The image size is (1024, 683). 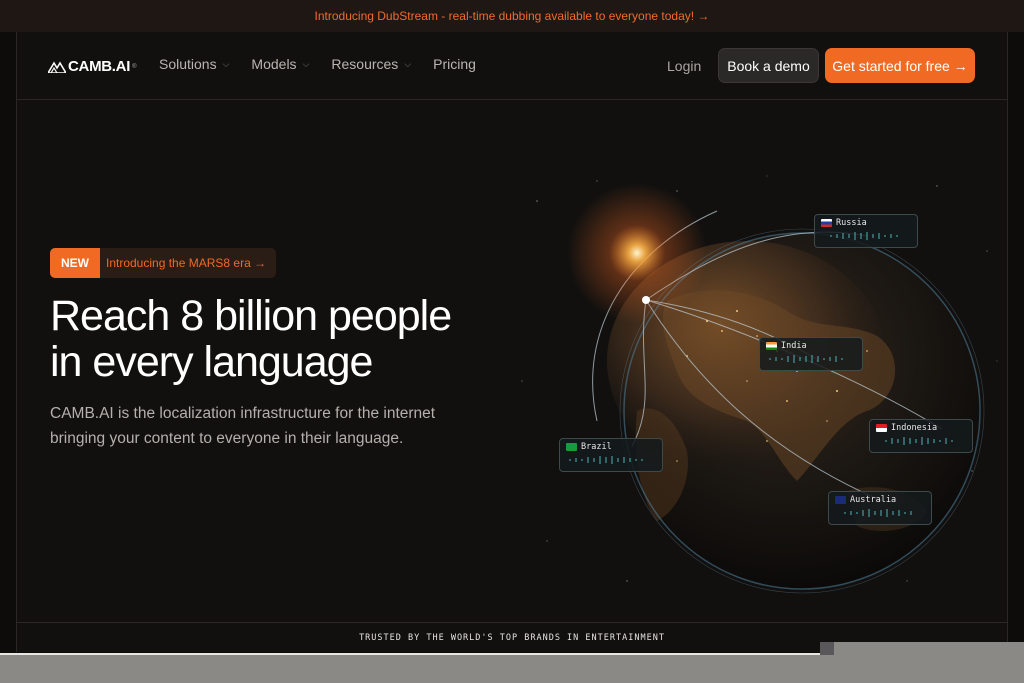 I want to click on logo-text: CAMB.AI, so click(x=99, y=66).